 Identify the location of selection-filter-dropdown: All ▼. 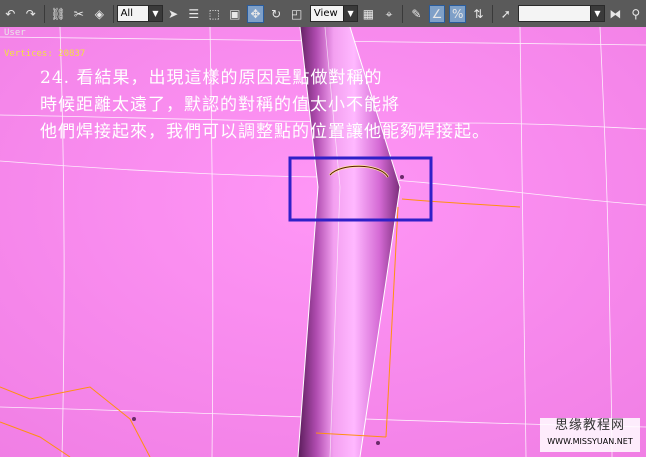
(139, 13).